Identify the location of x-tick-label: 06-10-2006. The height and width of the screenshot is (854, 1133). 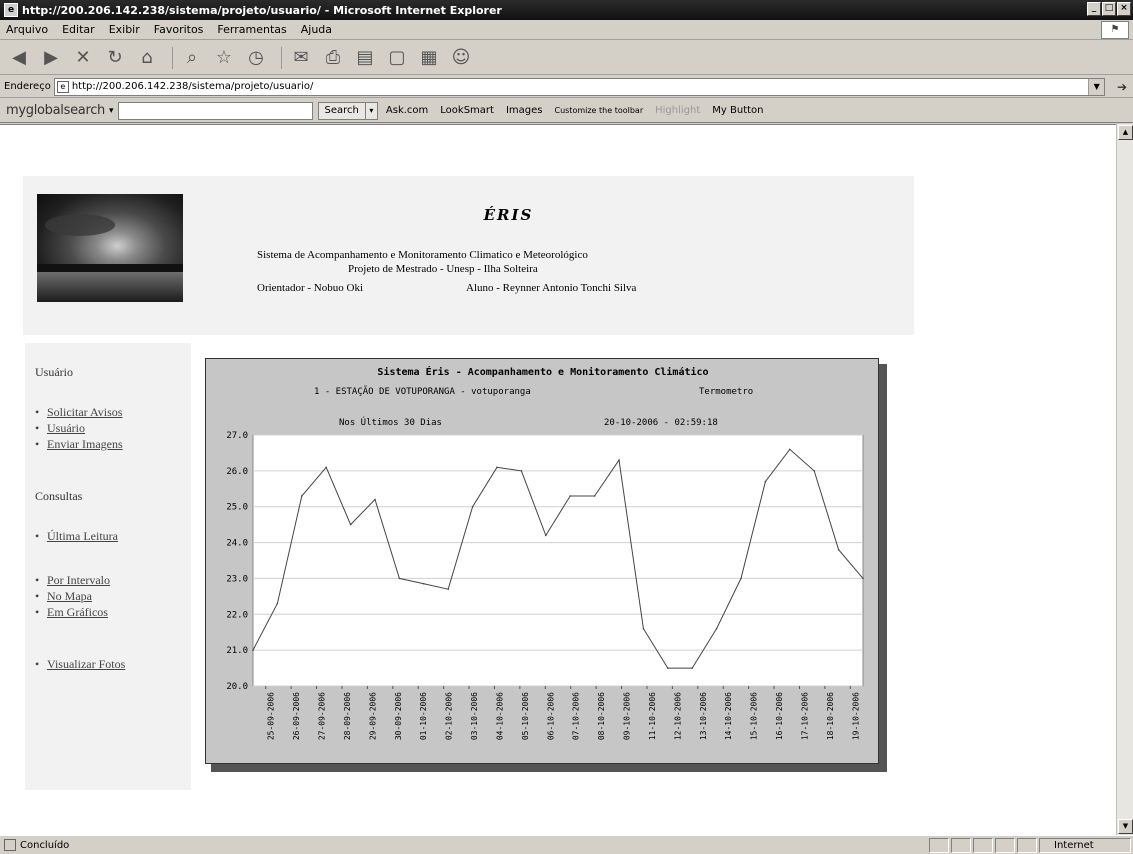
(550, 716).